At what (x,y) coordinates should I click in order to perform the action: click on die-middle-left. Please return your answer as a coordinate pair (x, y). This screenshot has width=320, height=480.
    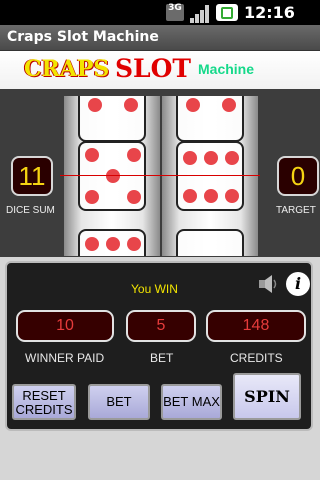
    Looking at the image, I should click on (112, 176).